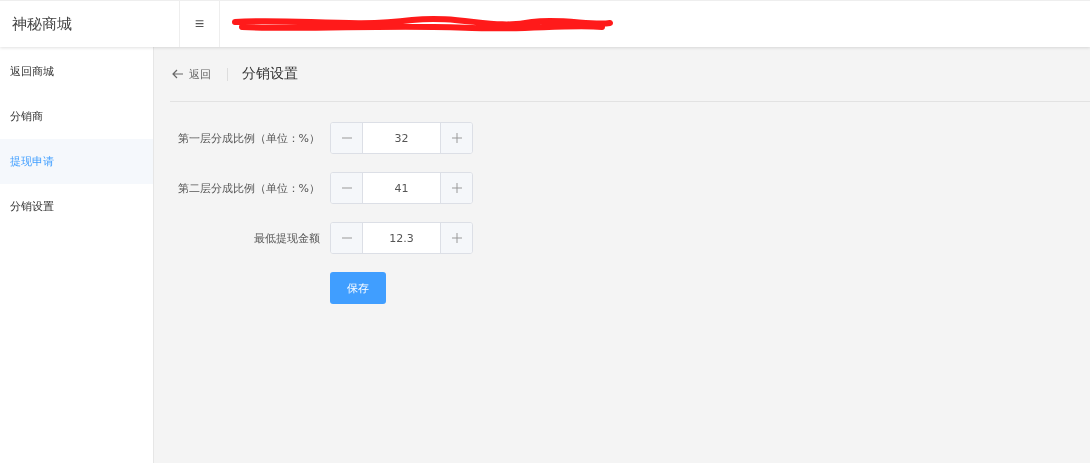 The image size is (1090, 463). I want to click on number-stepper: 32, so click(401, 138).